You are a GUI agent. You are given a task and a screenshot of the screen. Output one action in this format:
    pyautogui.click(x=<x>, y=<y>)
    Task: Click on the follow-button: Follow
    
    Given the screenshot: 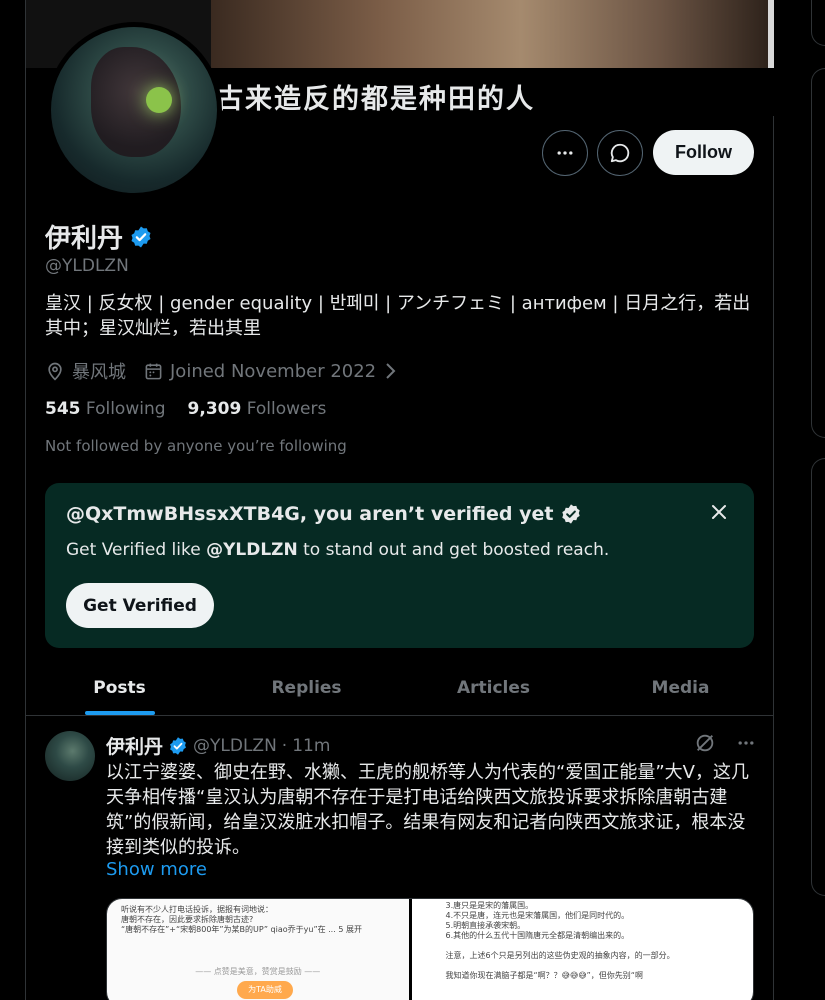 What is the action you would take?
    pyautogui.click(x=703, y=152)
    